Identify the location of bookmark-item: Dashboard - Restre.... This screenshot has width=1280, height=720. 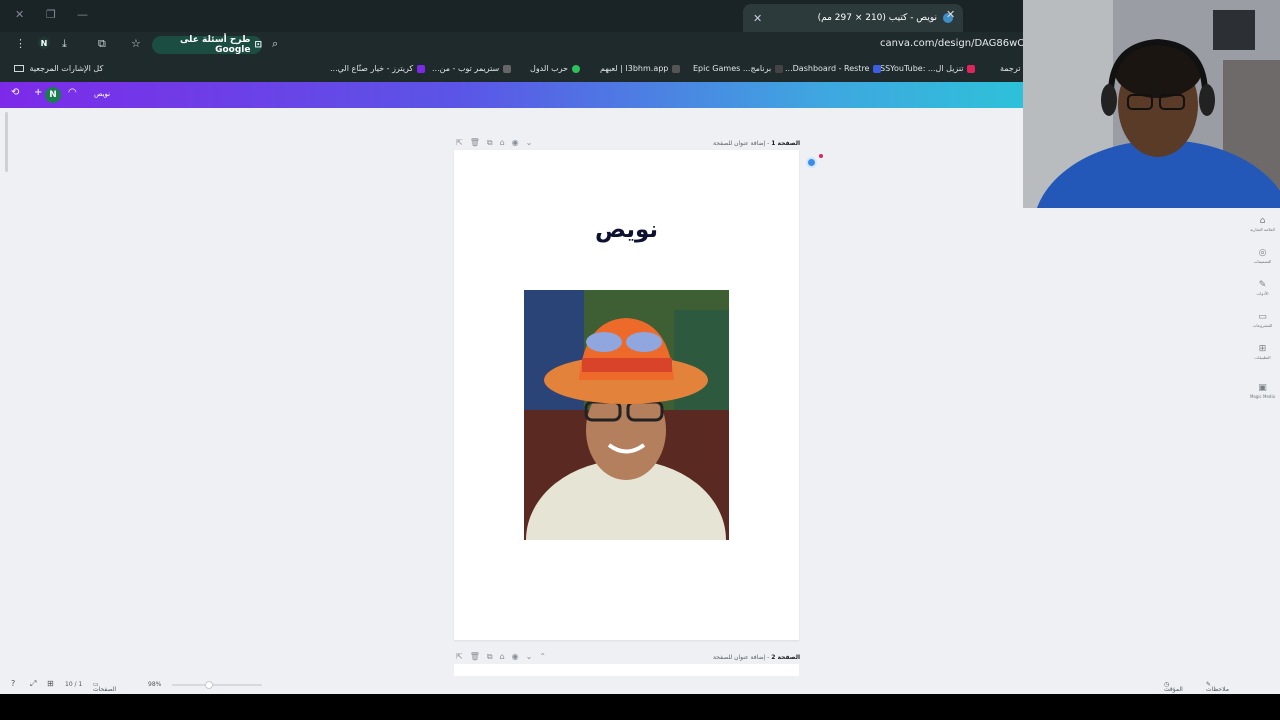
(833, 68).